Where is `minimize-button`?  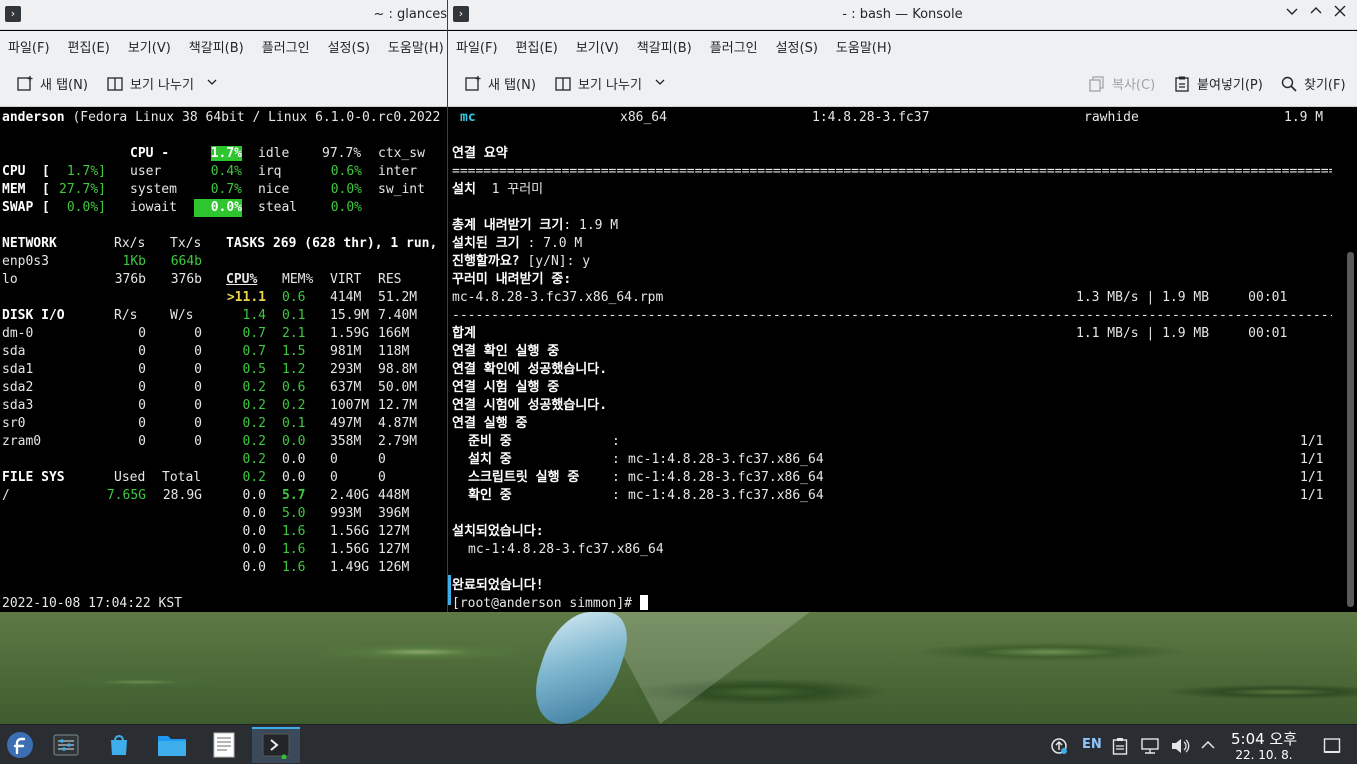 minimize-button is located at coordinates (1292, 14).